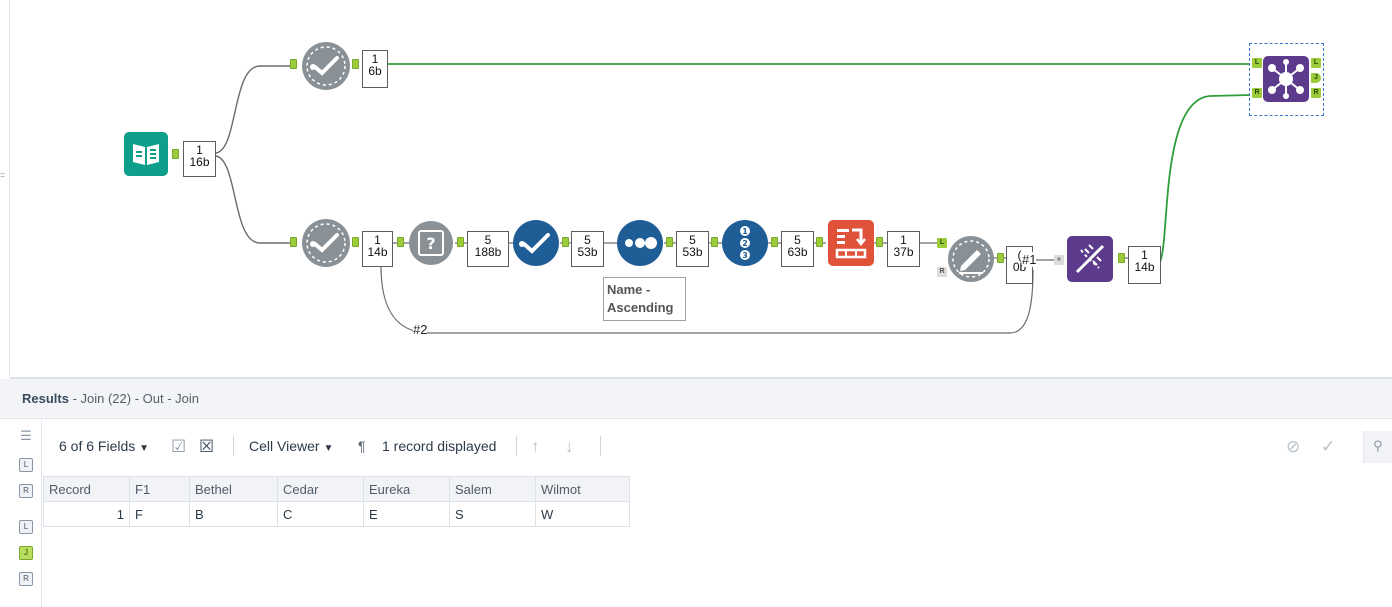  Describe the element at coordinates (692, 249) in the screenshot. I see `sort-record-count: 5 53b` at that location.